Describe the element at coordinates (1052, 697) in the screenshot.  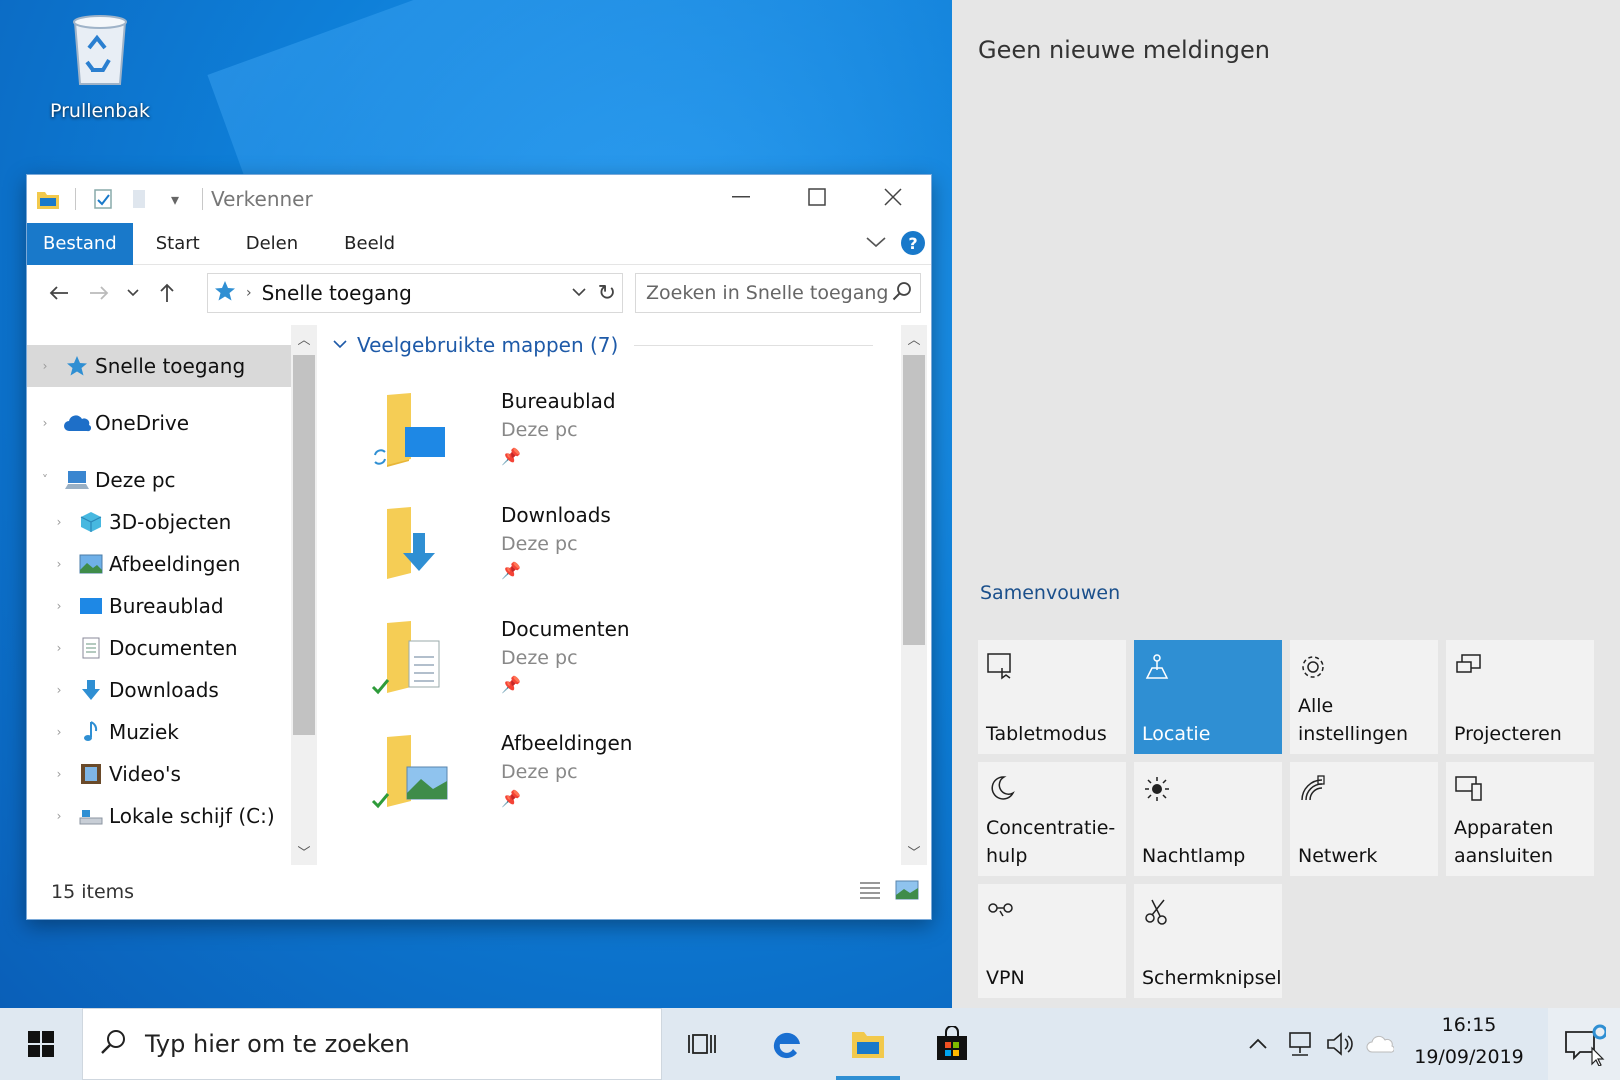
I see `tile-tabletmodus: Tabletmodus` at that location.